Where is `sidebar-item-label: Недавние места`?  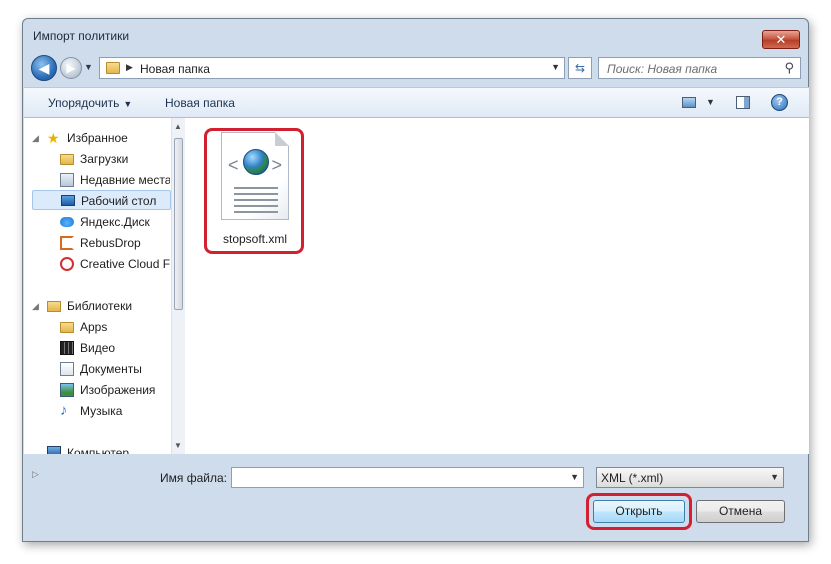
sidebar-item-label: Недавние места is located at coordinates (125, 180).